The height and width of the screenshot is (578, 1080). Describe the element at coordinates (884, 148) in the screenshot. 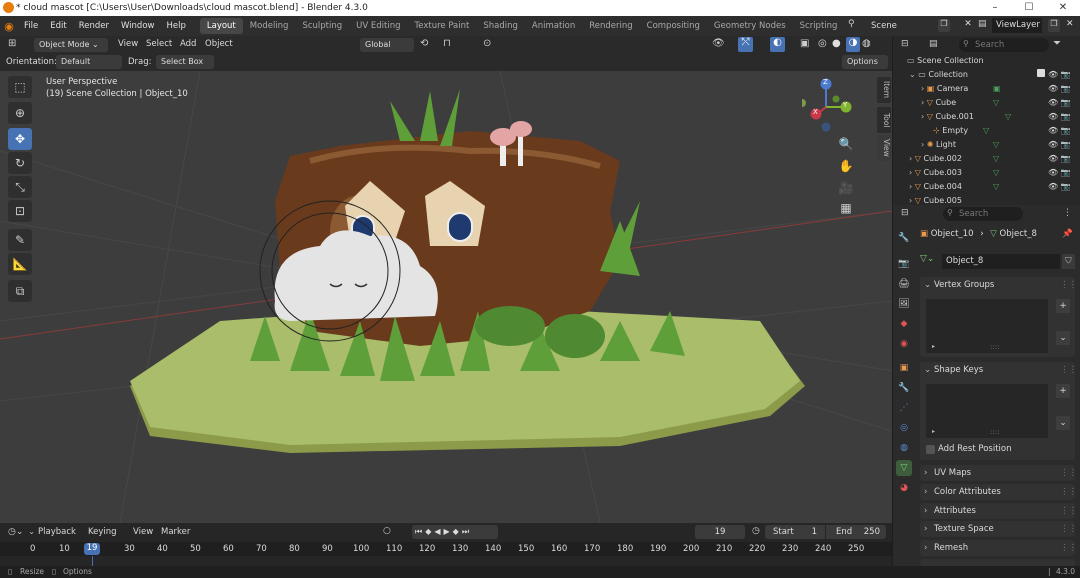

I see `sidebar-tab-view: View` at that location.